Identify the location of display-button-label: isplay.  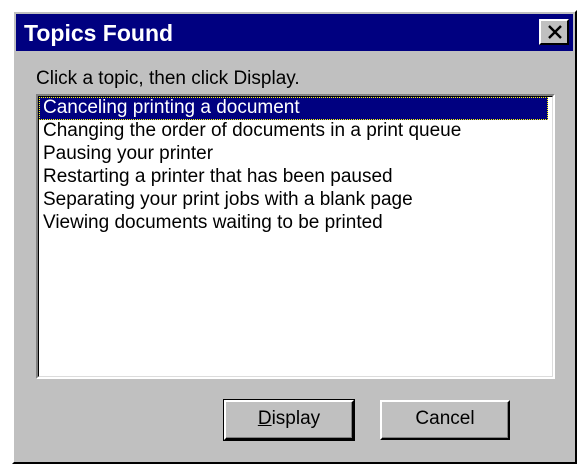
(296, 418).